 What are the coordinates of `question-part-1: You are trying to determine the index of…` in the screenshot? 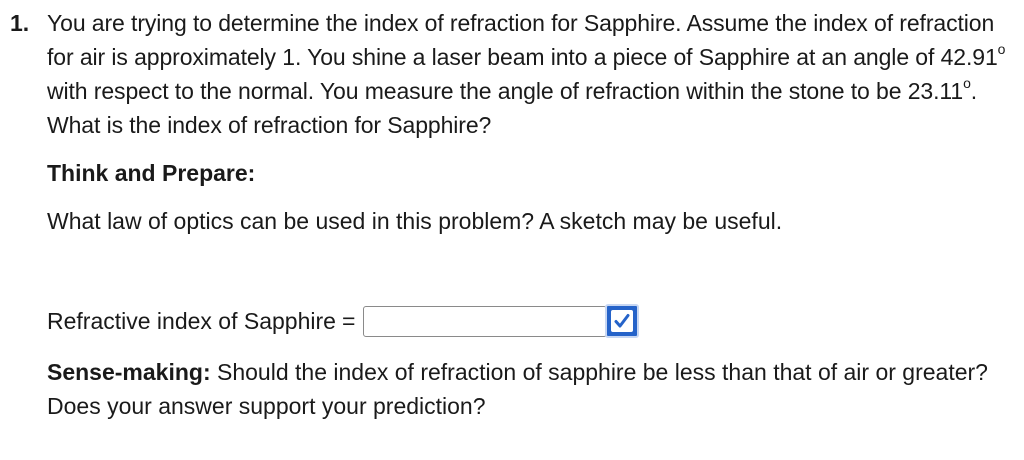 It's located at (521, 40).